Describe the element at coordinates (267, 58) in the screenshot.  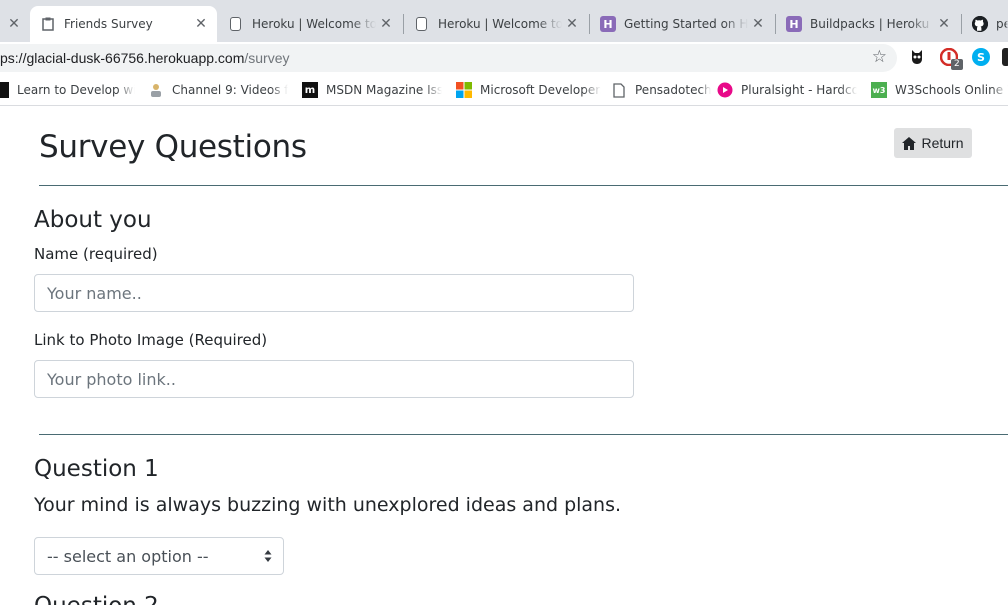
I see `url-path: /survey` at that location.